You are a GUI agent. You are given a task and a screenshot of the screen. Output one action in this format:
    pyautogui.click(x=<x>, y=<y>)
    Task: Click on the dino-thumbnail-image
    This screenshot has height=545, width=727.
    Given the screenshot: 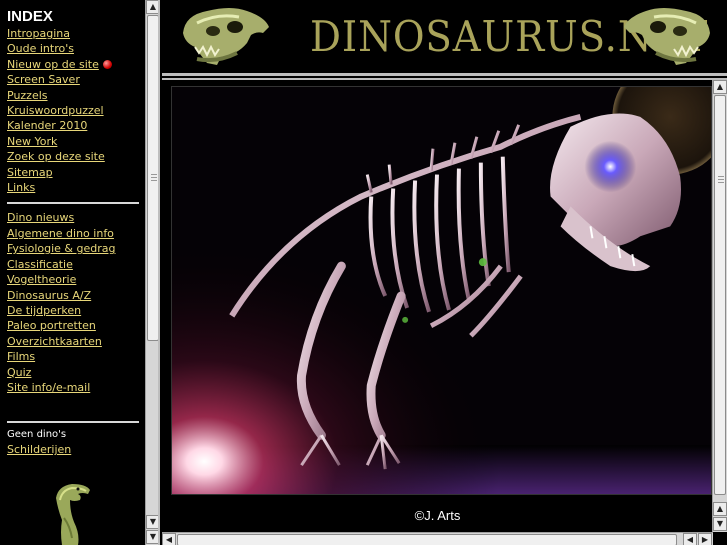 What is the action you would take?
    pyautogui.click(x=72, y=511)
    